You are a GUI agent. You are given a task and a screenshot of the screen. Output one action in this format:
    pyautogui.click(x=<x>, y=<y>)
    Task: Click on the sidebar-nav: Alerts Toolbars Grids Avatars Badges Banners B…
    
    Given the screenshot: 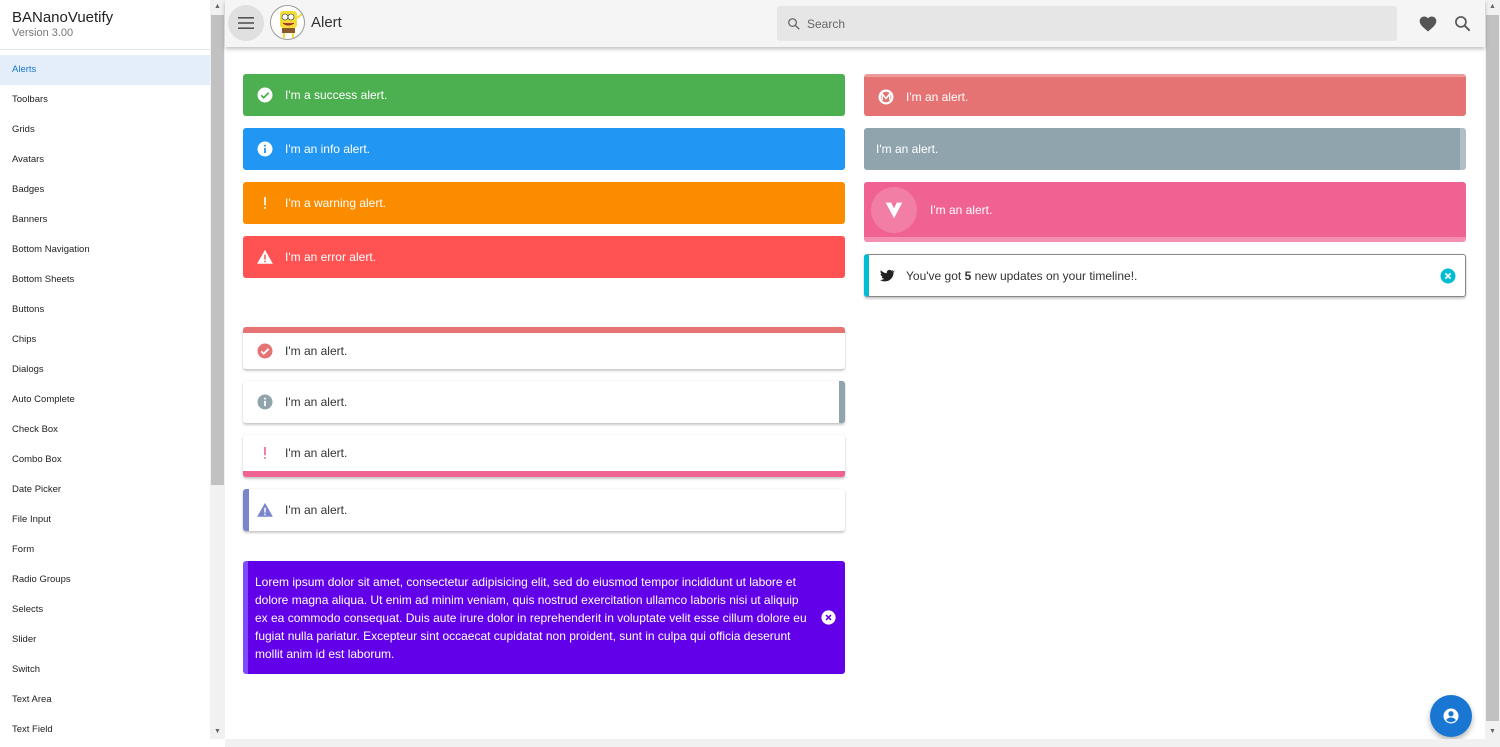 What is the action you would take?
    pyautogui.click(x=105, y=400)
    